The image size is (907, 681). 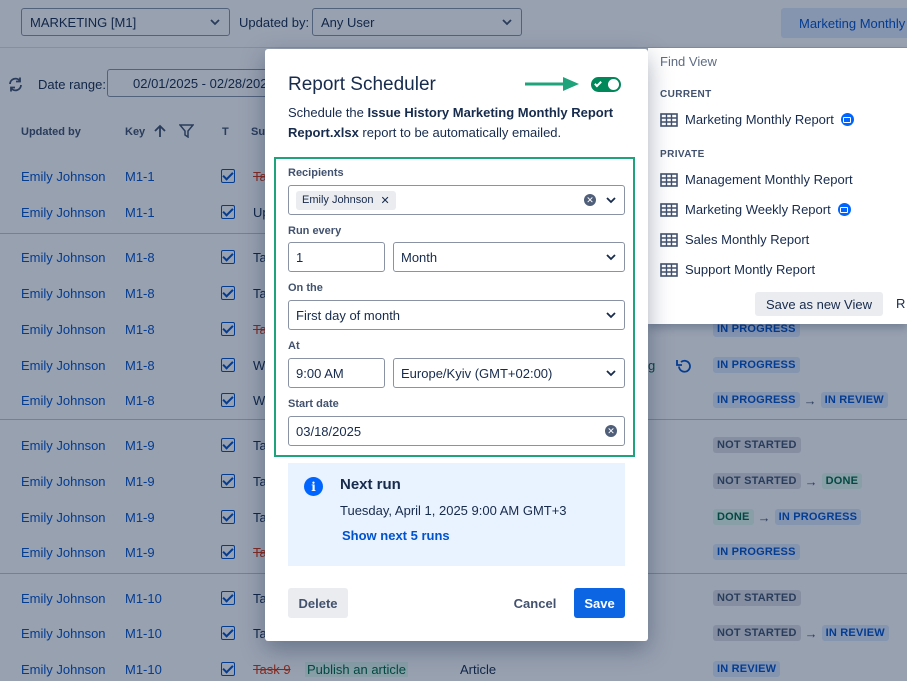 I want to click on recipients-label: Recipients, so click(x=316, y=173).